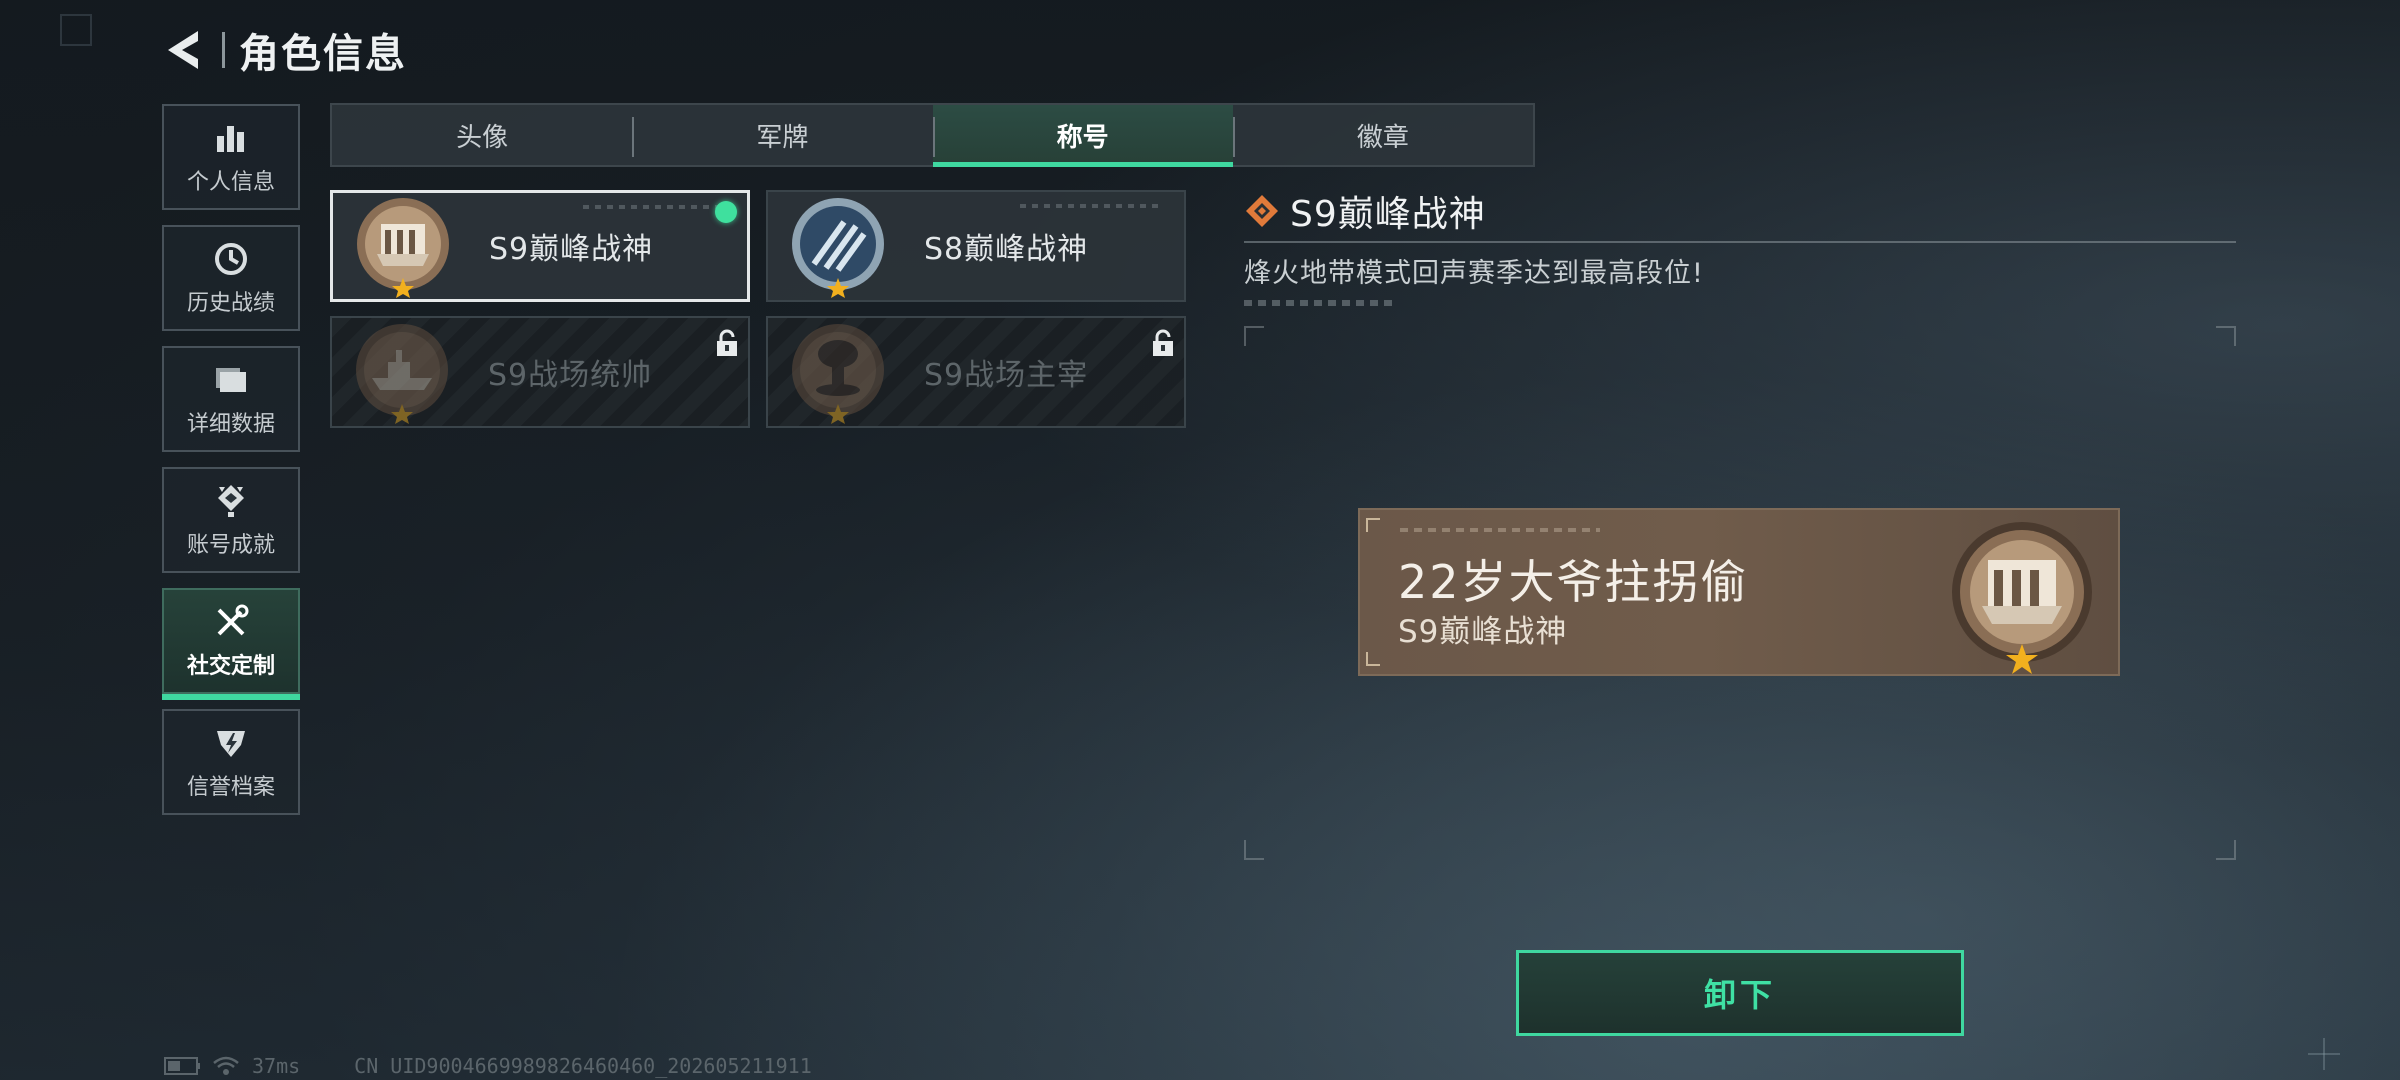  I want to click on sidebar-item-label: 详细数据, so click(230, 424).